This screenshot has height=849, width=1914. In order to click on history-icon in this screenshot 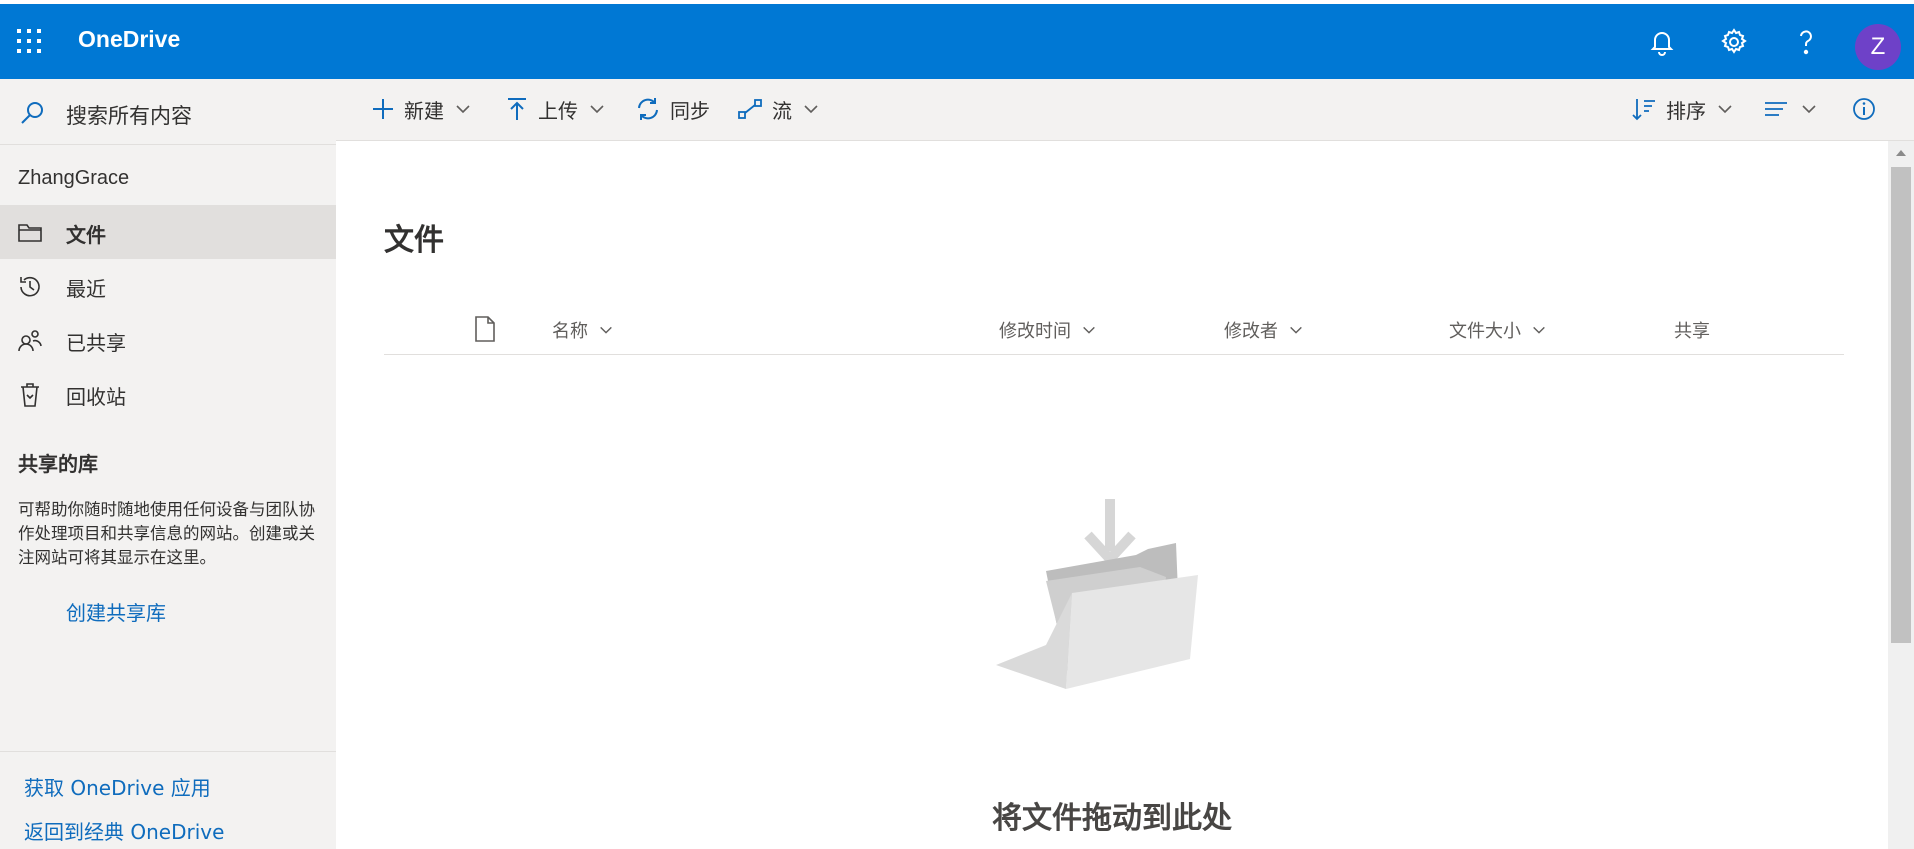, I will do `click(30, 287)`.